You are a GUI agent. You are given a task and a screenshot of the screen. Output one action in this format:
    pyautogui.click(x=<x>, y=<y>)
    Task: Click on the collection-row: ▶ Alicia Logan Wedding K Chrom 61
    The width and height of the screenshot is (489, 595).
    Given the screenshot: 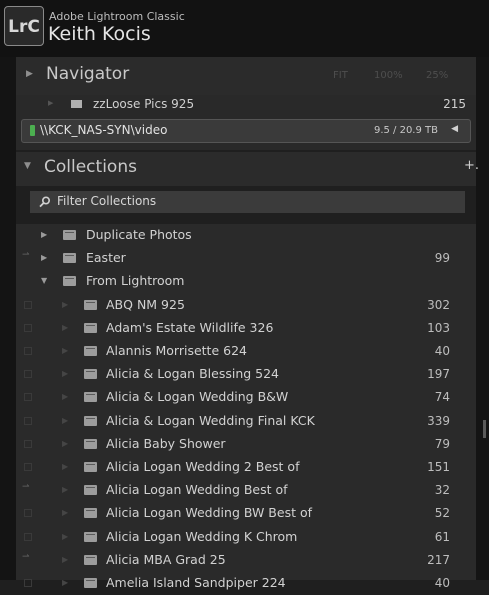 What is the action you would take?
    pyautogui.click(x=246, y=537)
    